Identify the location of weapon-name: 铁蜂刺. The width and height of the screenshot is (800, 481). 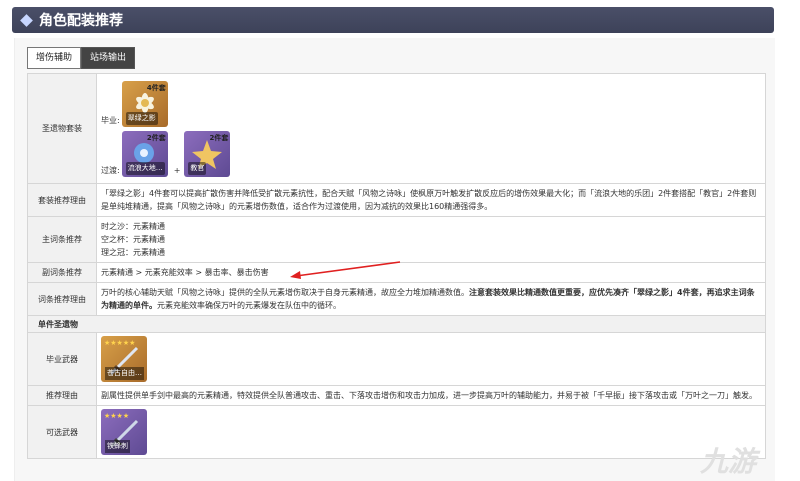
(117, 446).